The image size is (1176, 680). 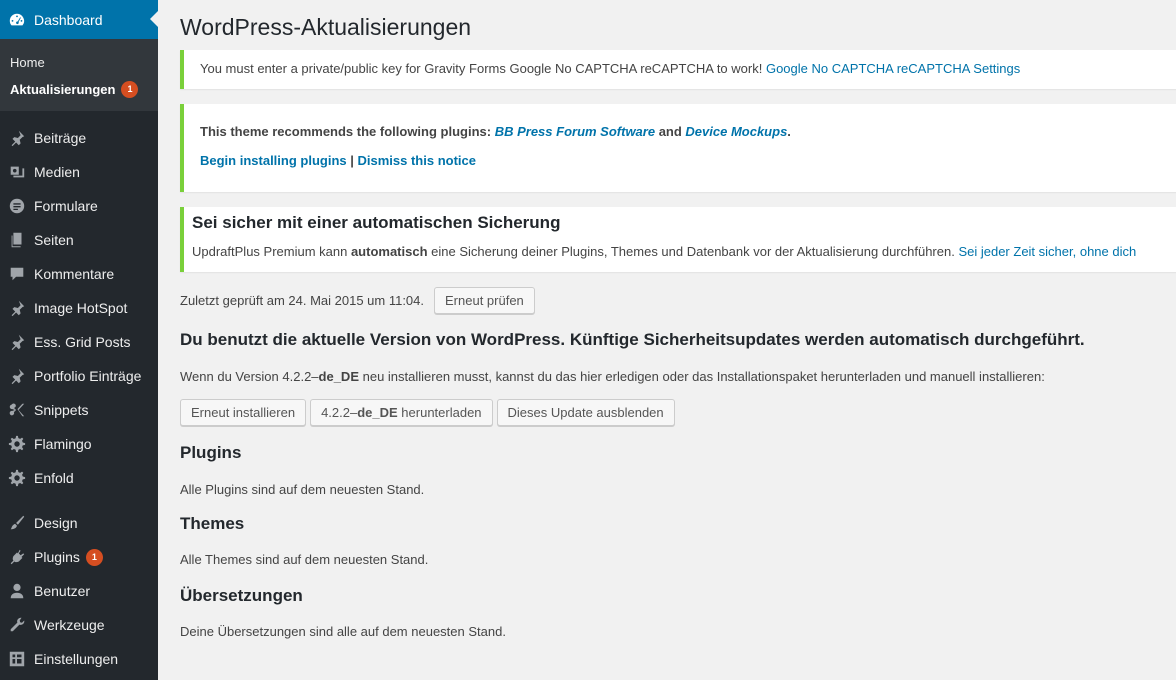 What do you see at coordinates (243, 412) in the screenshot?
I see `reinstall-button: Erneut installieren` at bounding box center [243, 412].